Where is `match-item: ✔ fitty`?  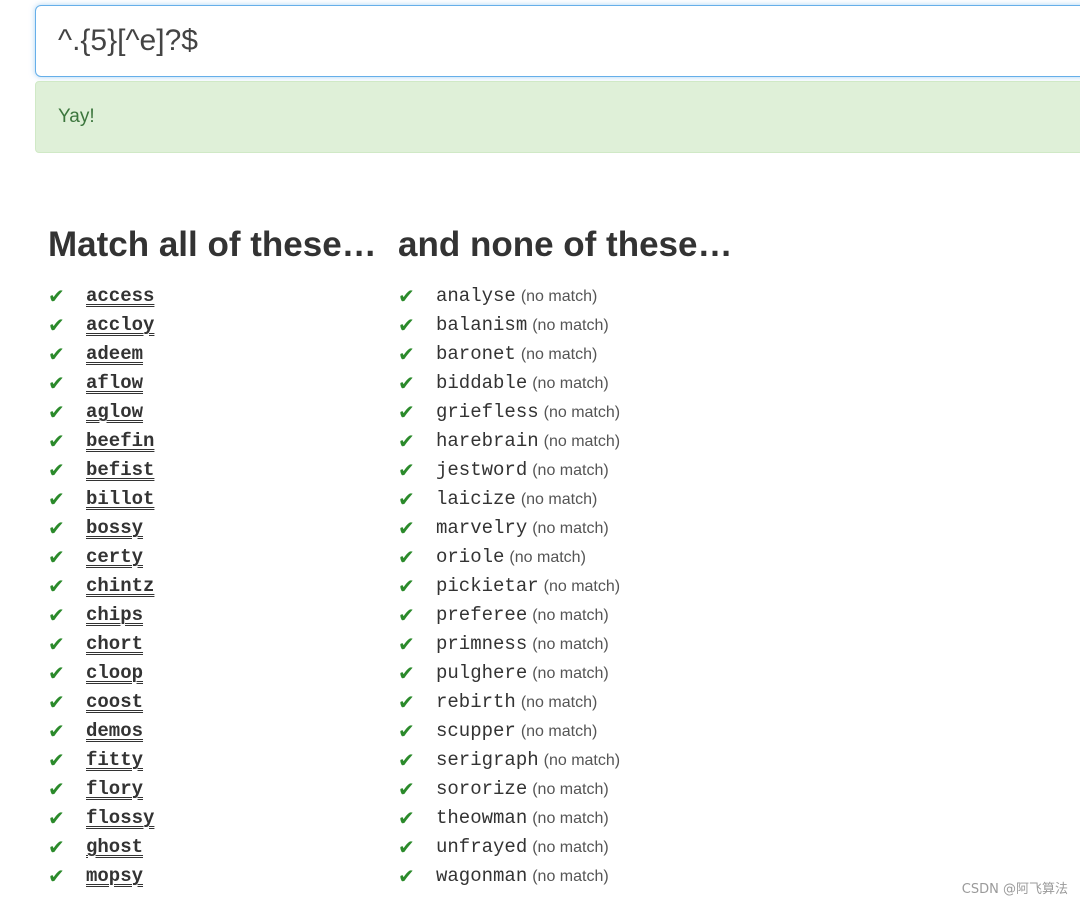 match-item: ✔ fitty is located at coordinates (212, 760).